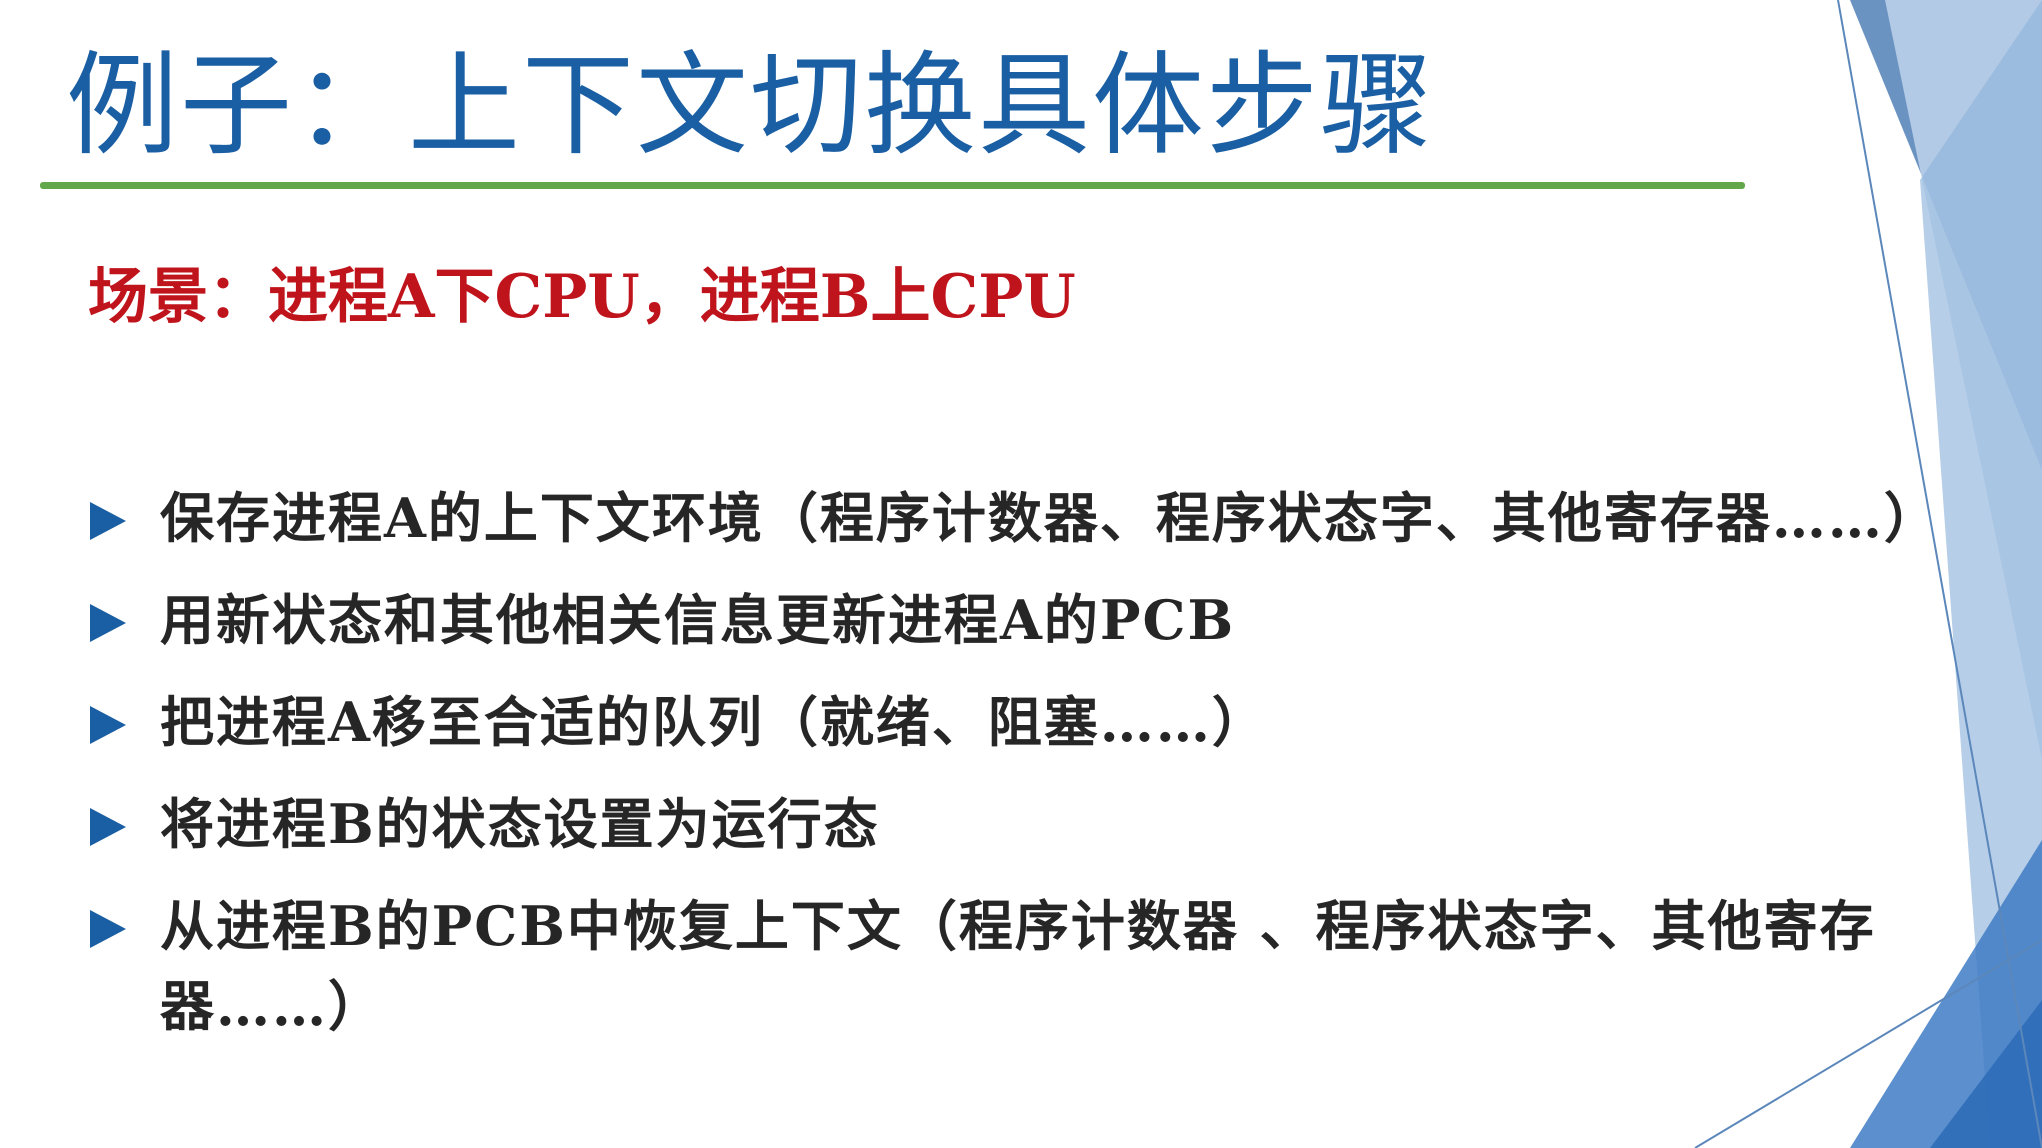 This screenshot has height=1148, width=2042. What do you see at coordinates (892, 185) in the screenshot?
I see `title-divider` at bounding box center [892, 185].